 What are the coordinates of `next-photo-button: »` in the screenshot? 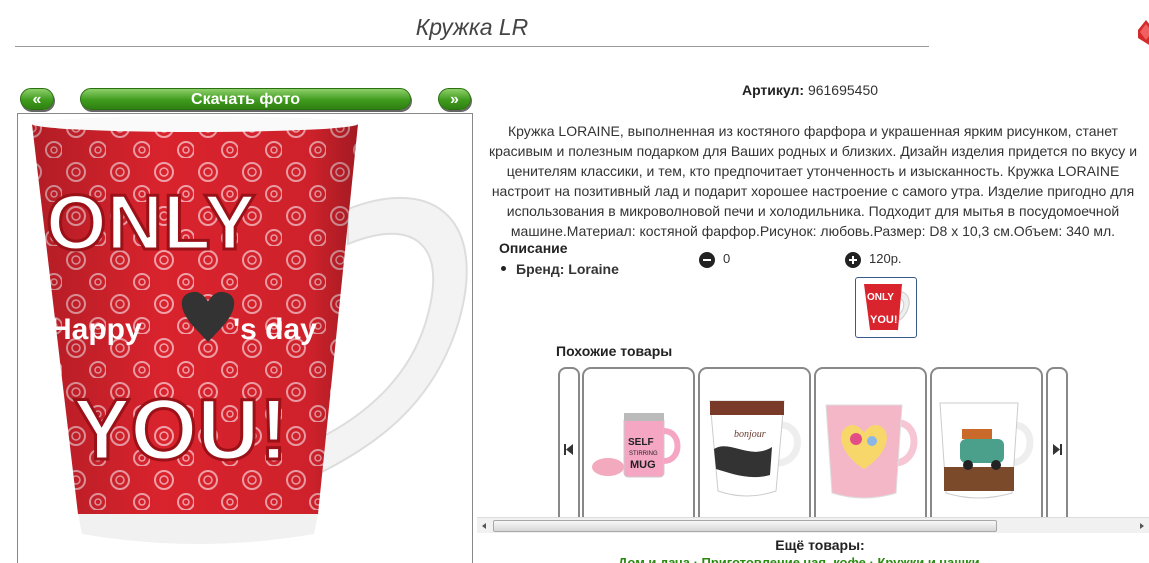 It's located at (454, 99).